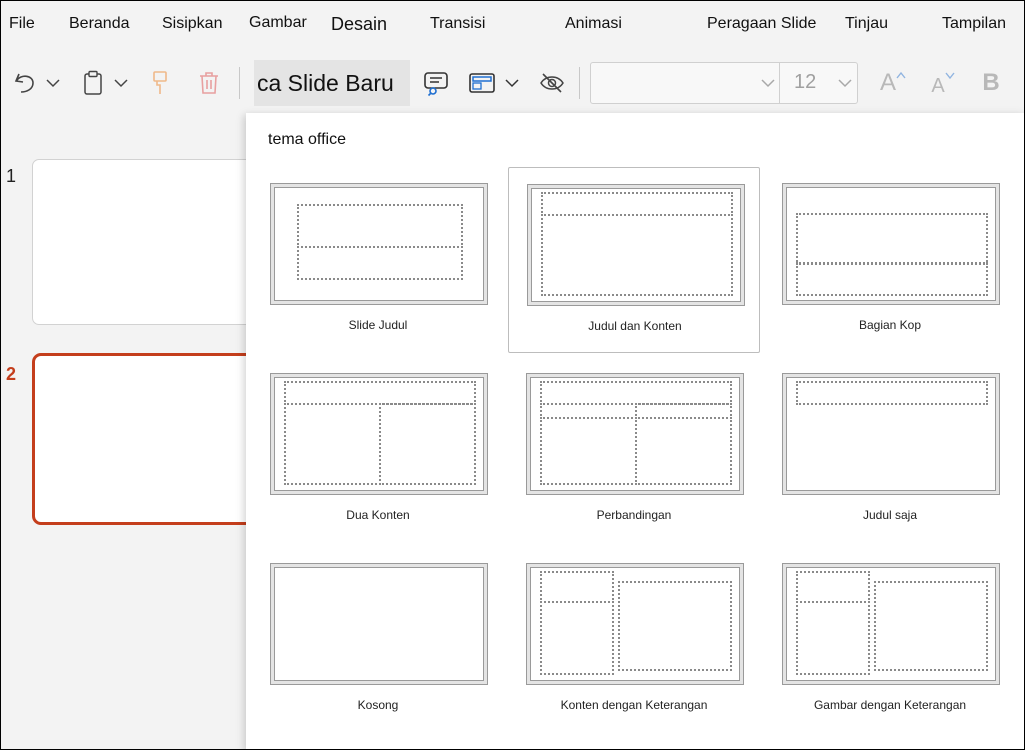 This screenshot has height=750, width=1025. What do you see at coordinates (11, 176) in the screenshot?
I see `slide-number: 1` at bounding box center [11, 176].